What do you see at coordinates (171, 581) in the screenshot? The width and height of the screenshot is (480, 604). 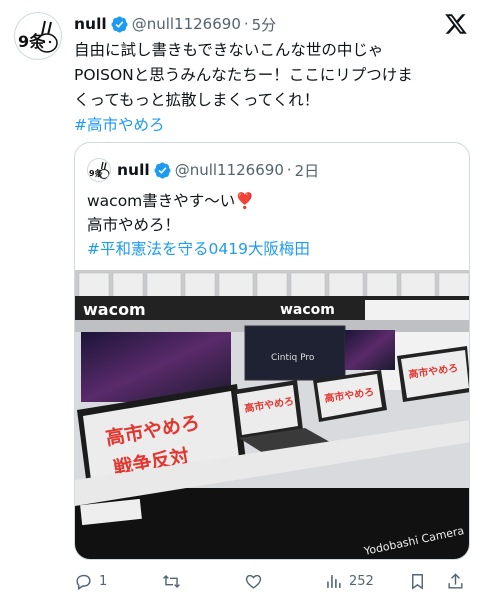 I see `retweet-icon` at bounding box center [171, 581].